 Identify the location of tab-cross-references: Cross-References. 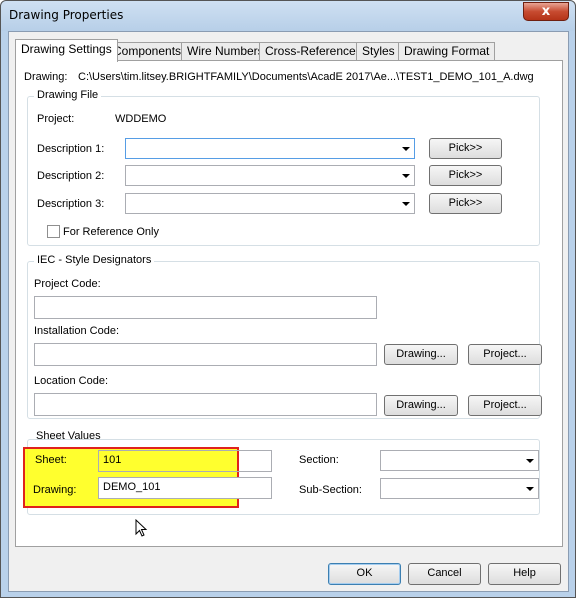
(313, 51).